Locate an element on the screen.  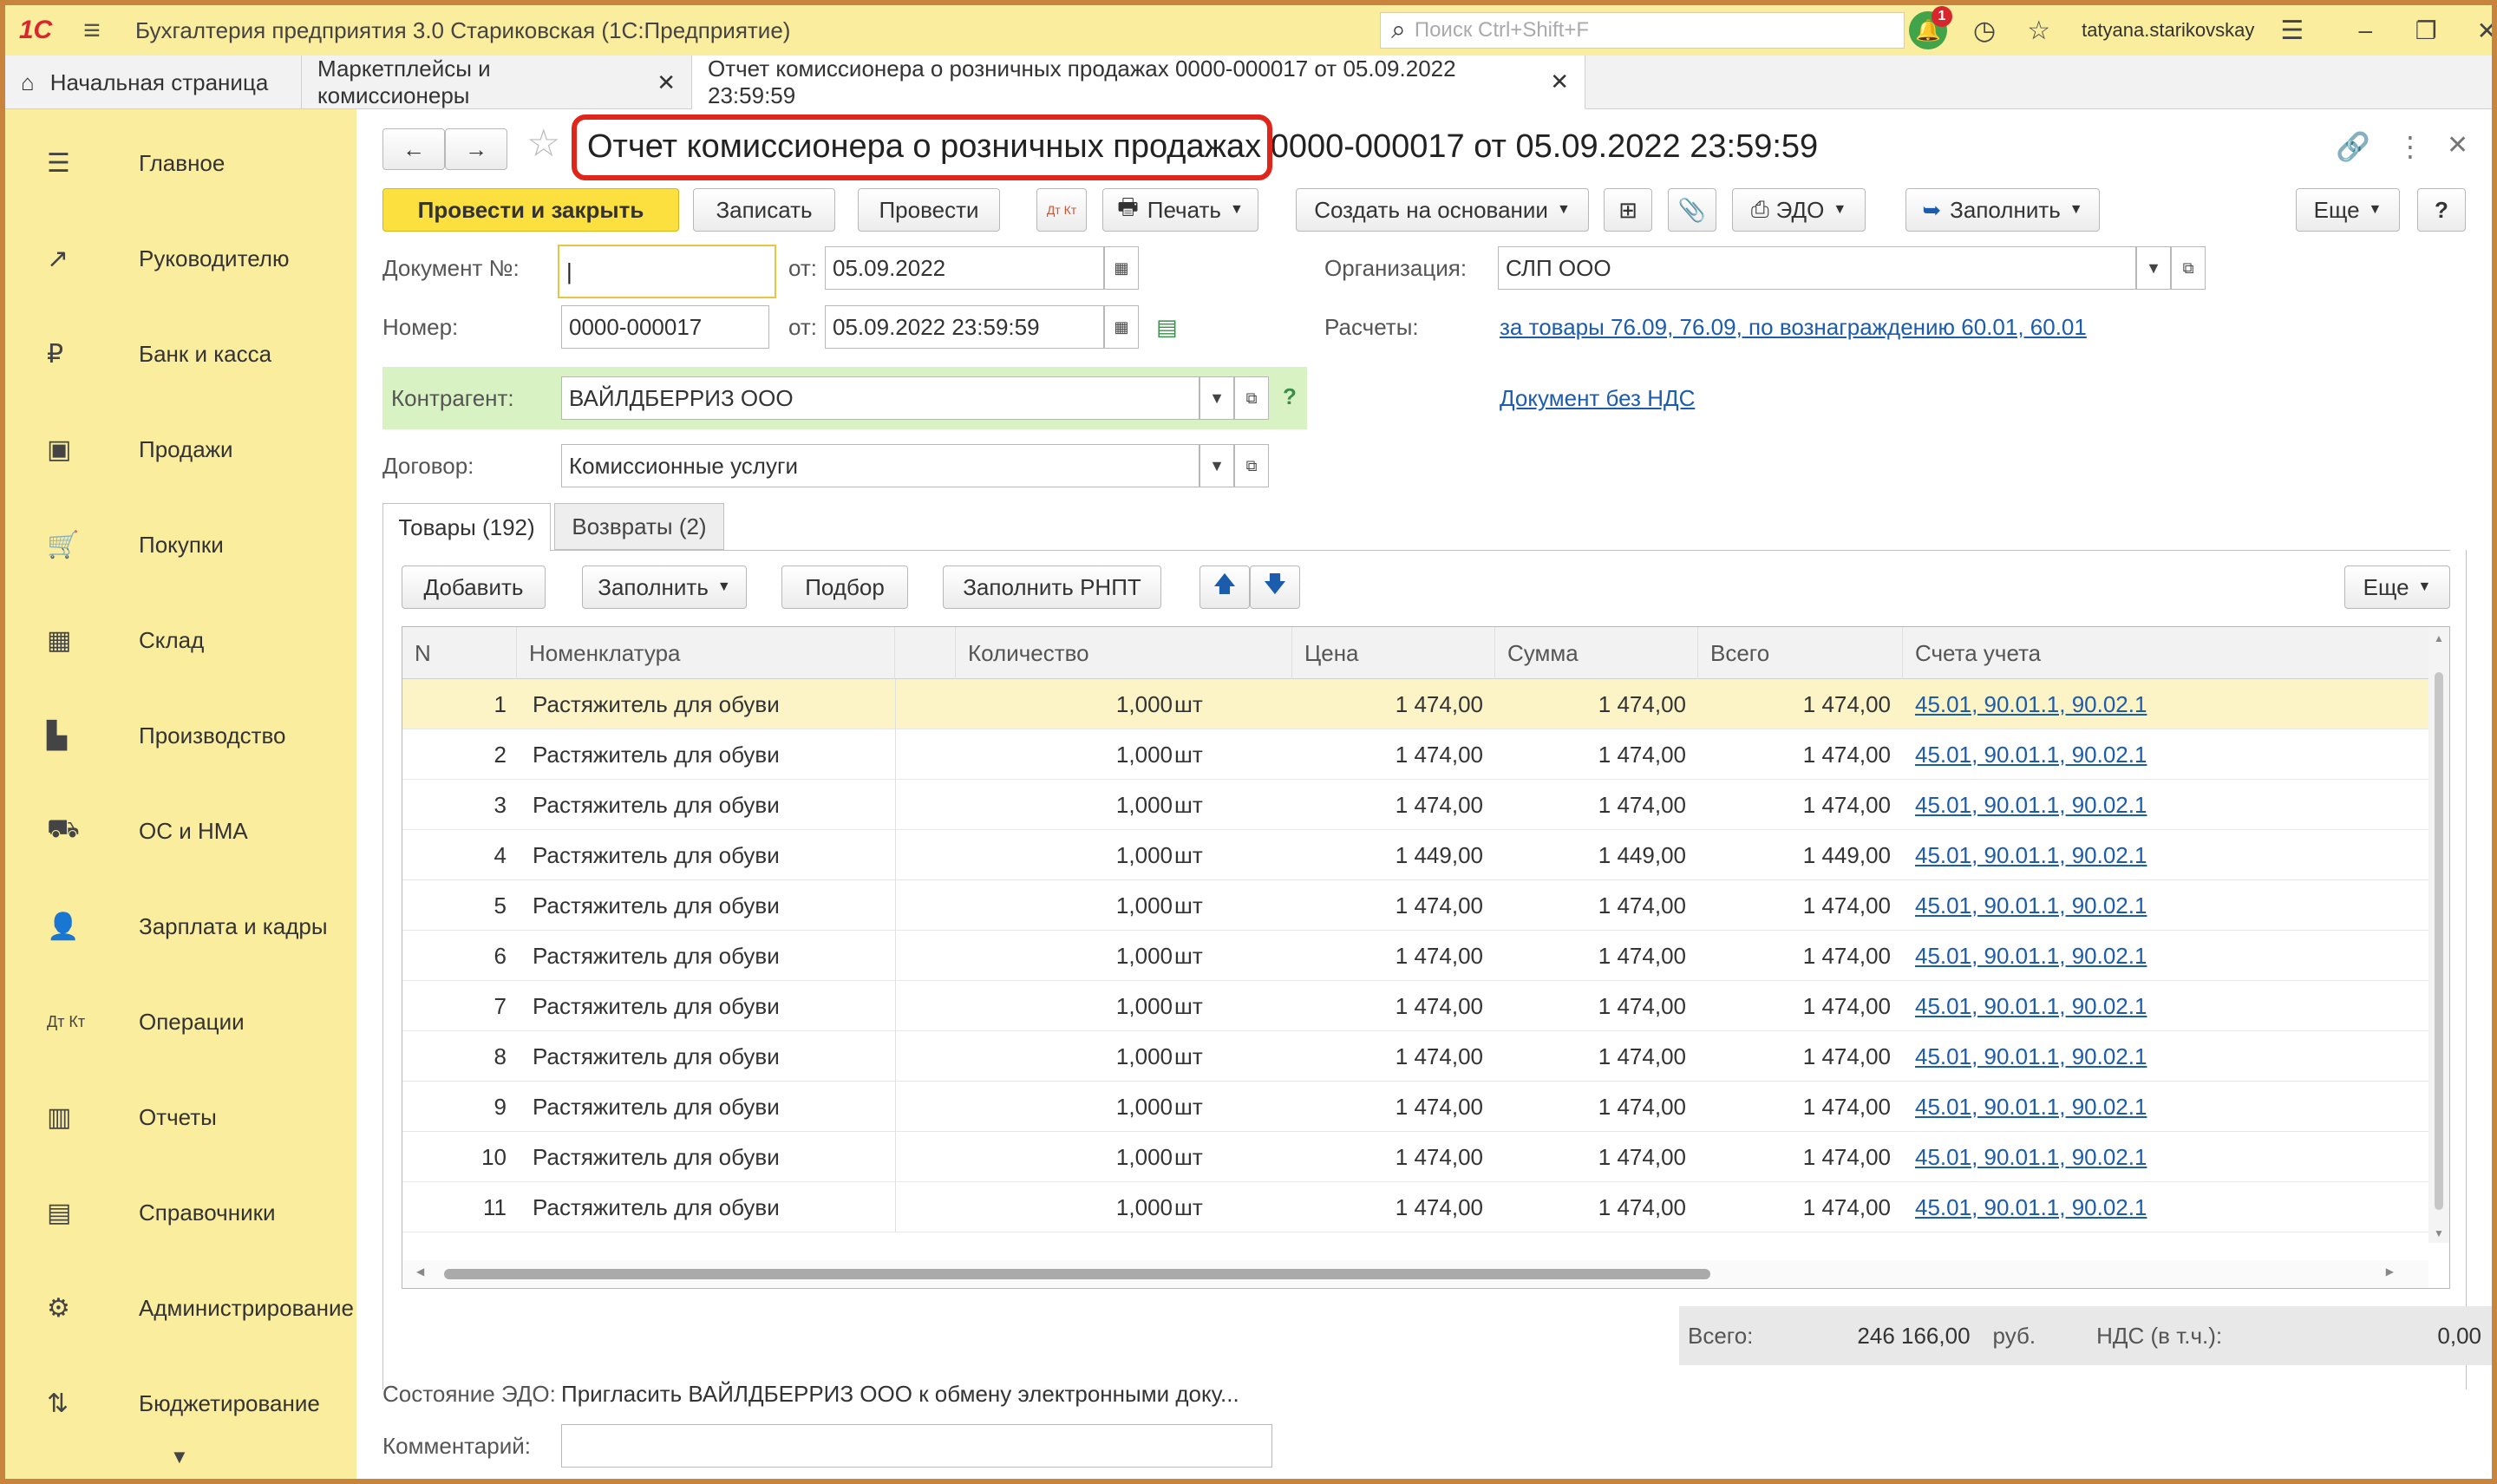
number-input: 0000-000017 is located at coordinates (665, 327).